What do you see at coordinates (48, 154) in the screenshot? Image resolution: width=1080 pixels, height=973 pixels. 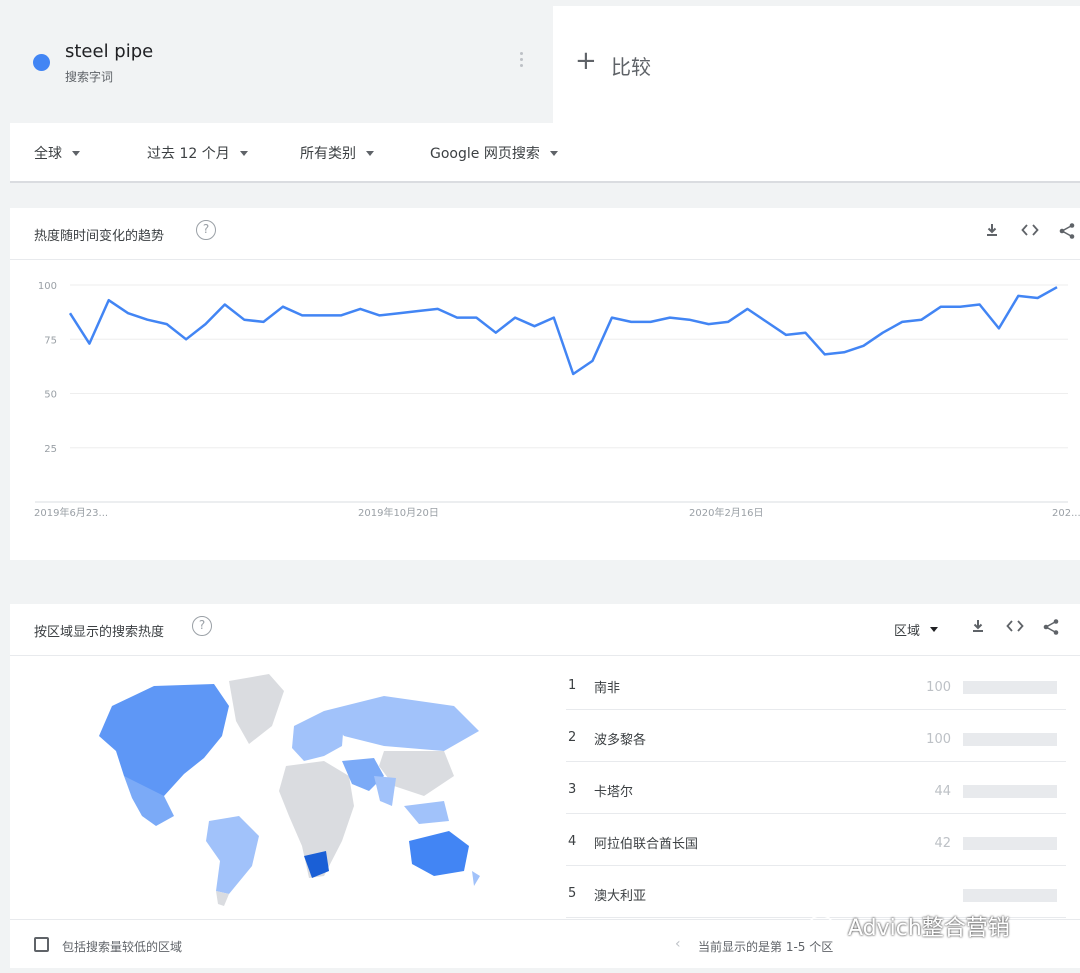 I see `filter-location-label: 全球` at bounding box center [48, 154].